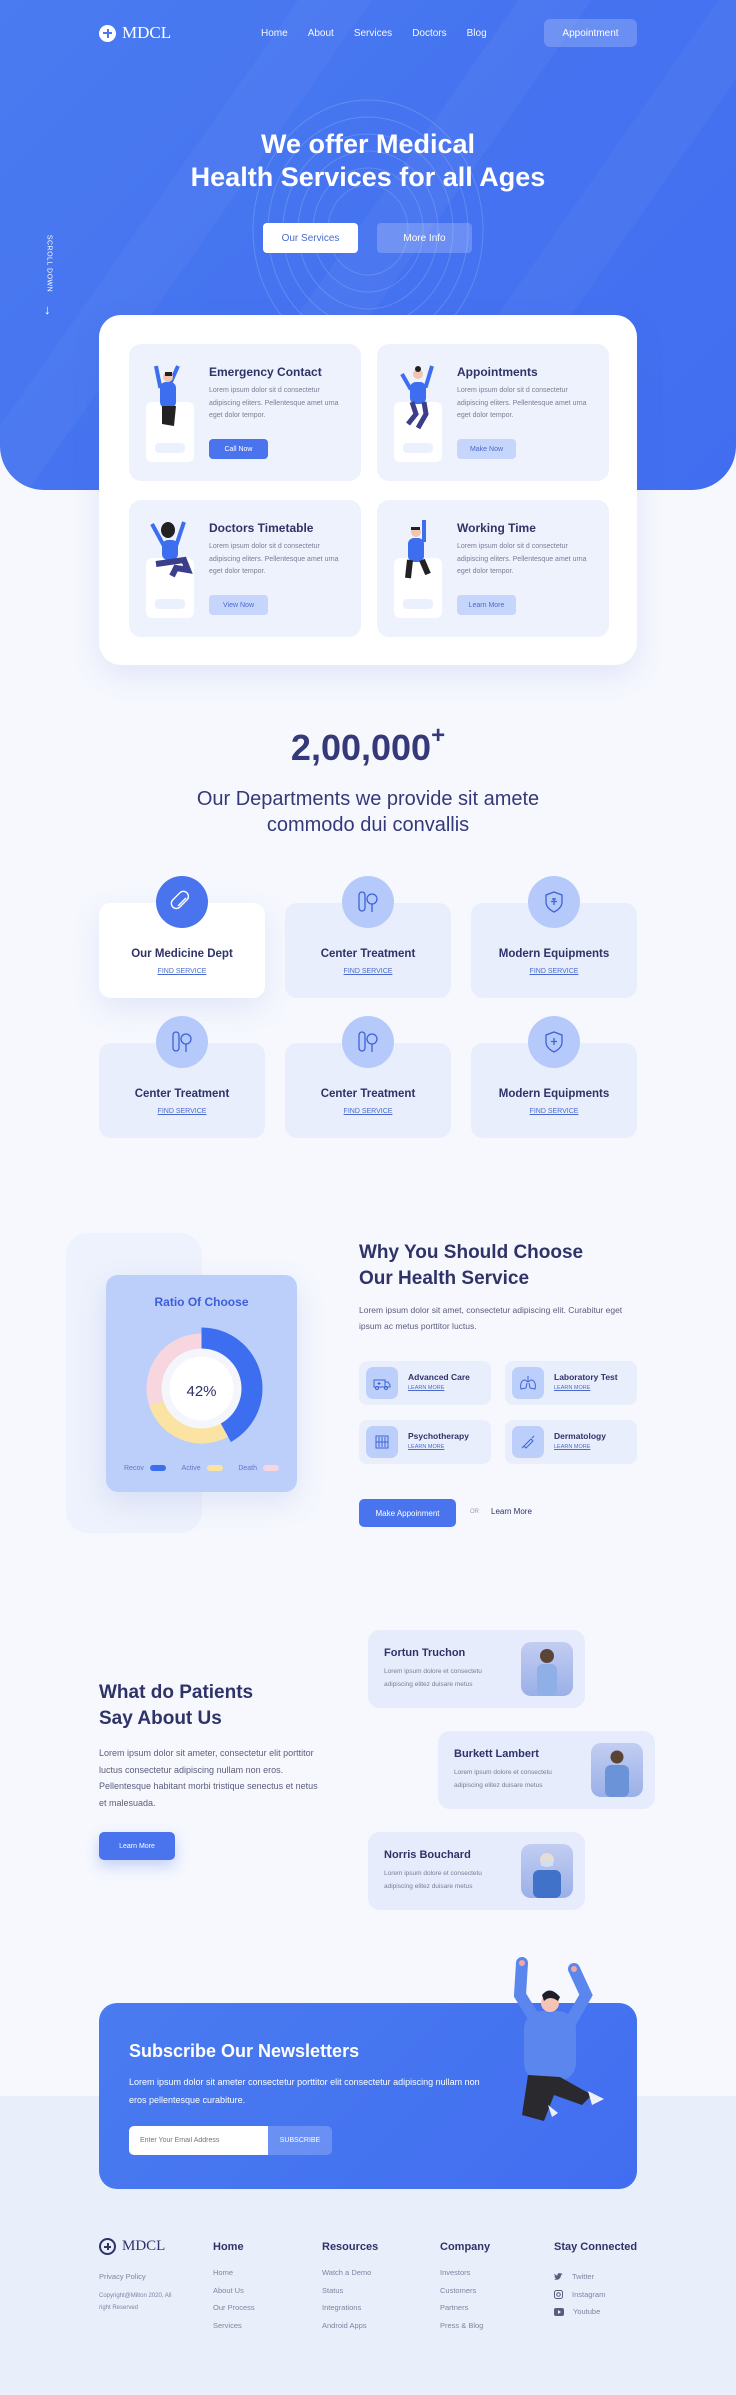 The height and width of the screenshot is (2395, 736). What do you see at coordinates (350, 2312) in the screenshot?
I see `footer-link: Integrations` at bounding box center [350, 2312].